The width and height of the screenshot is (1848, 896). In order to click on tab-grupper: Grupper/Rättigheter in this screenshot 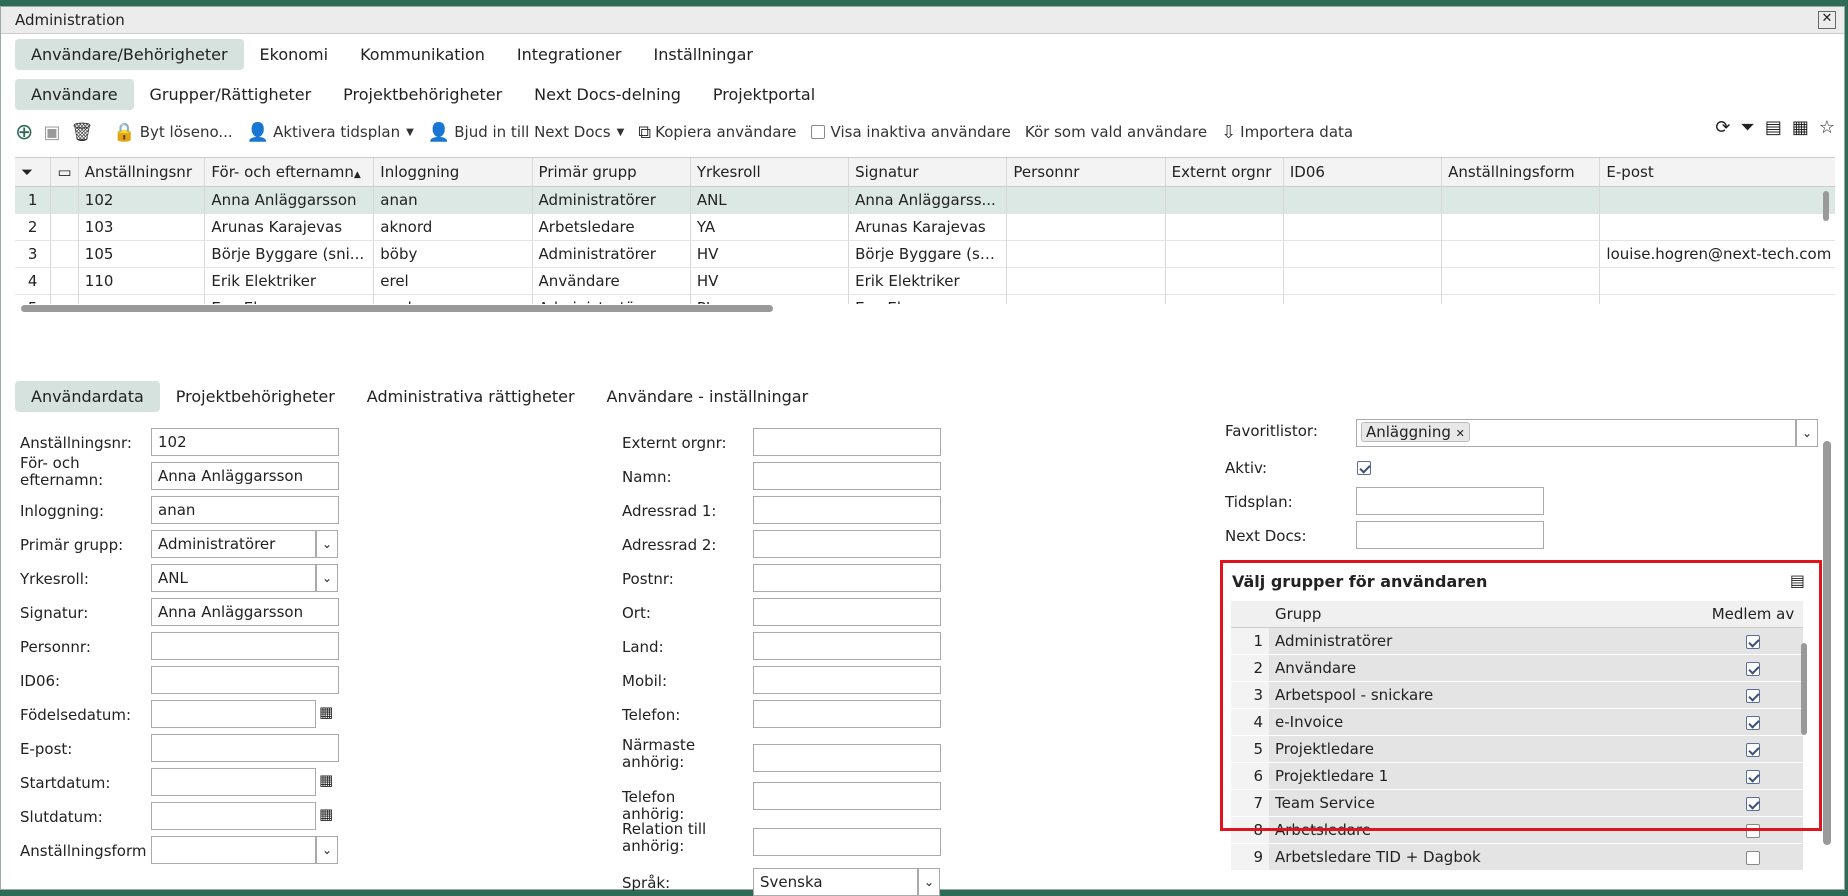, I will do `click(231, 94)`.